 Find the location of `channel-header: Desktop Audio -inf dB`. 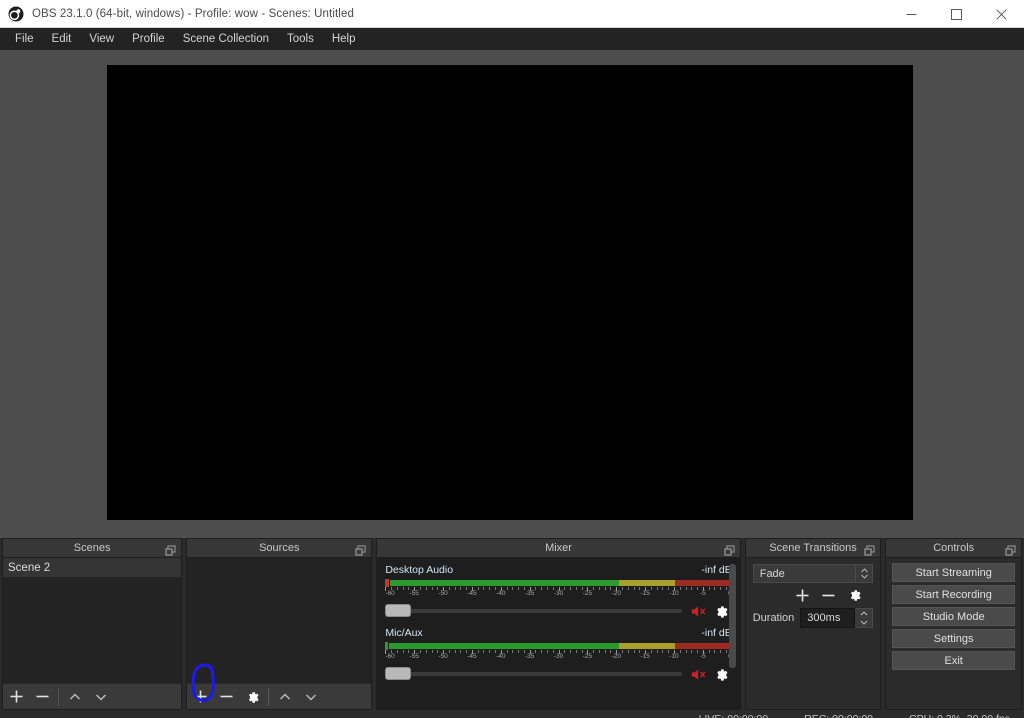

channel-header: Desktop Audio -inf dB is located at coordinates (558, 571).